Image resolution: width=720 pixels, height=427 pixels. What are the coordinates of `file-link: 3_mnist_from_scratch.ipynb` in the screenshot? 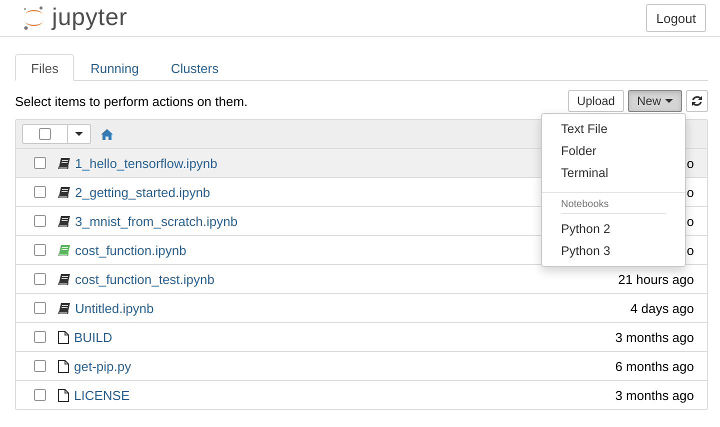 It's located at (156, 221).